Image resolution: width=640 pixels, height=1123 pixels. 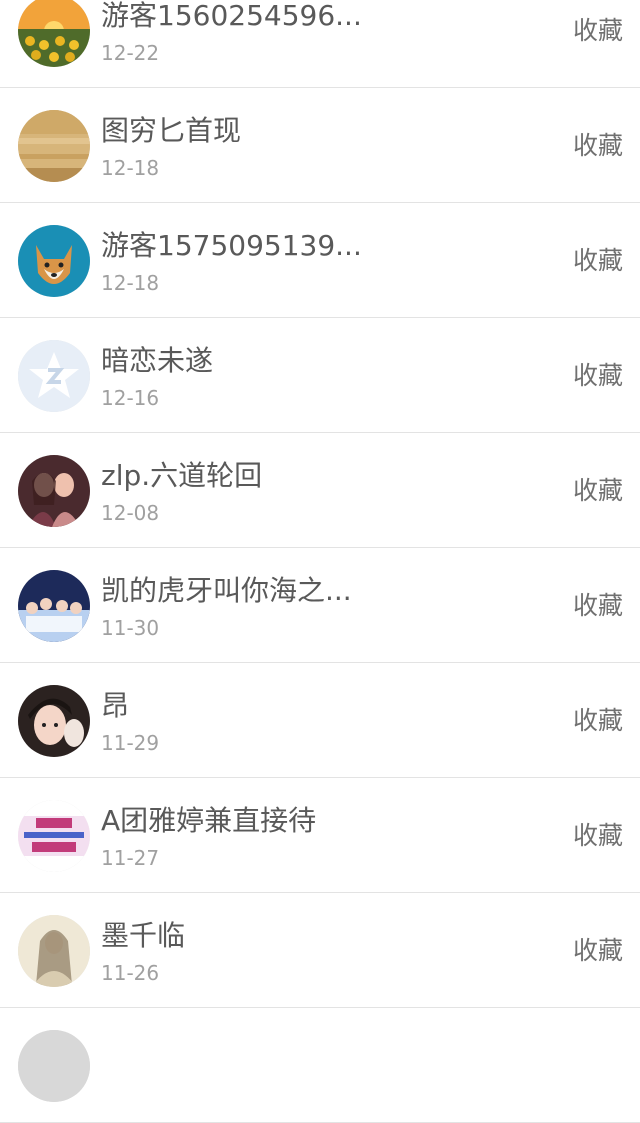 I want to click on list-item: 图穷匕首现 12-18 收藏, so click(x=320, y=145).